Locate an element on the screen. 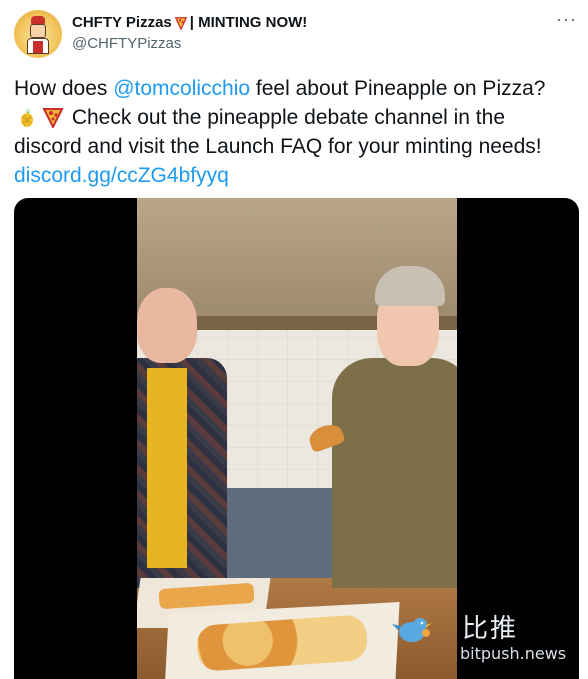  person-right-body is located at coordinates (394, 473).